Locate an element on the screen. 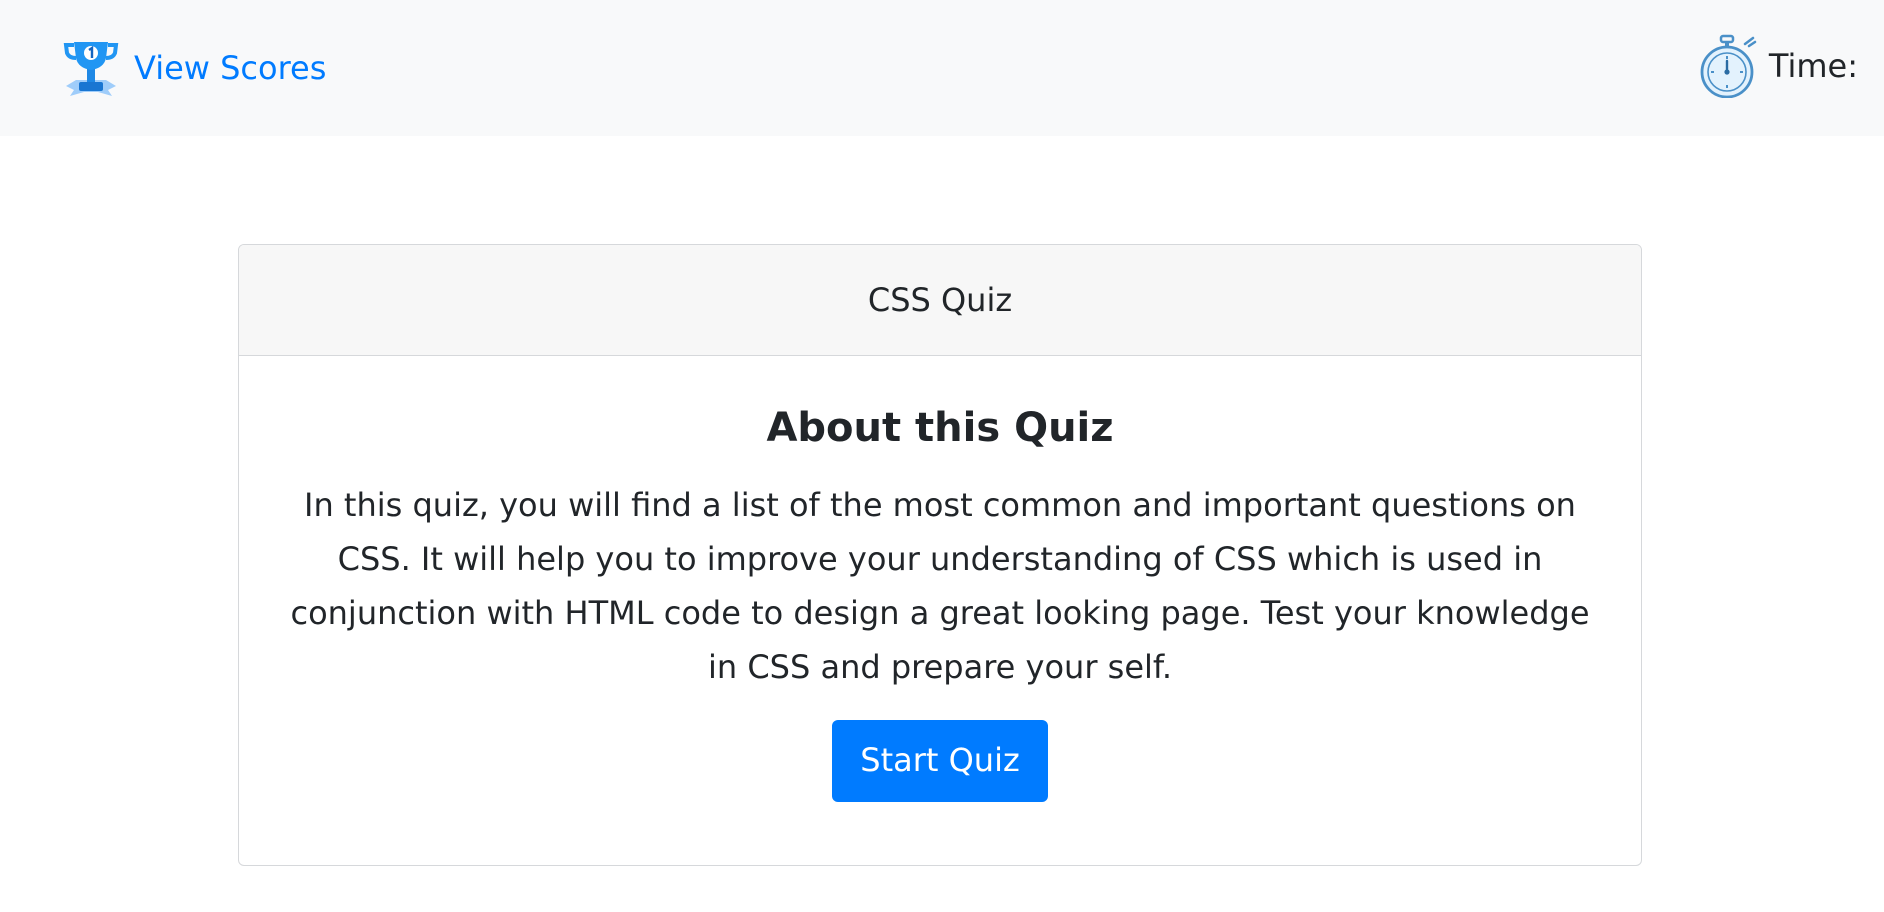  view-scores-link: View Scores is located at coordinates (230, 68).